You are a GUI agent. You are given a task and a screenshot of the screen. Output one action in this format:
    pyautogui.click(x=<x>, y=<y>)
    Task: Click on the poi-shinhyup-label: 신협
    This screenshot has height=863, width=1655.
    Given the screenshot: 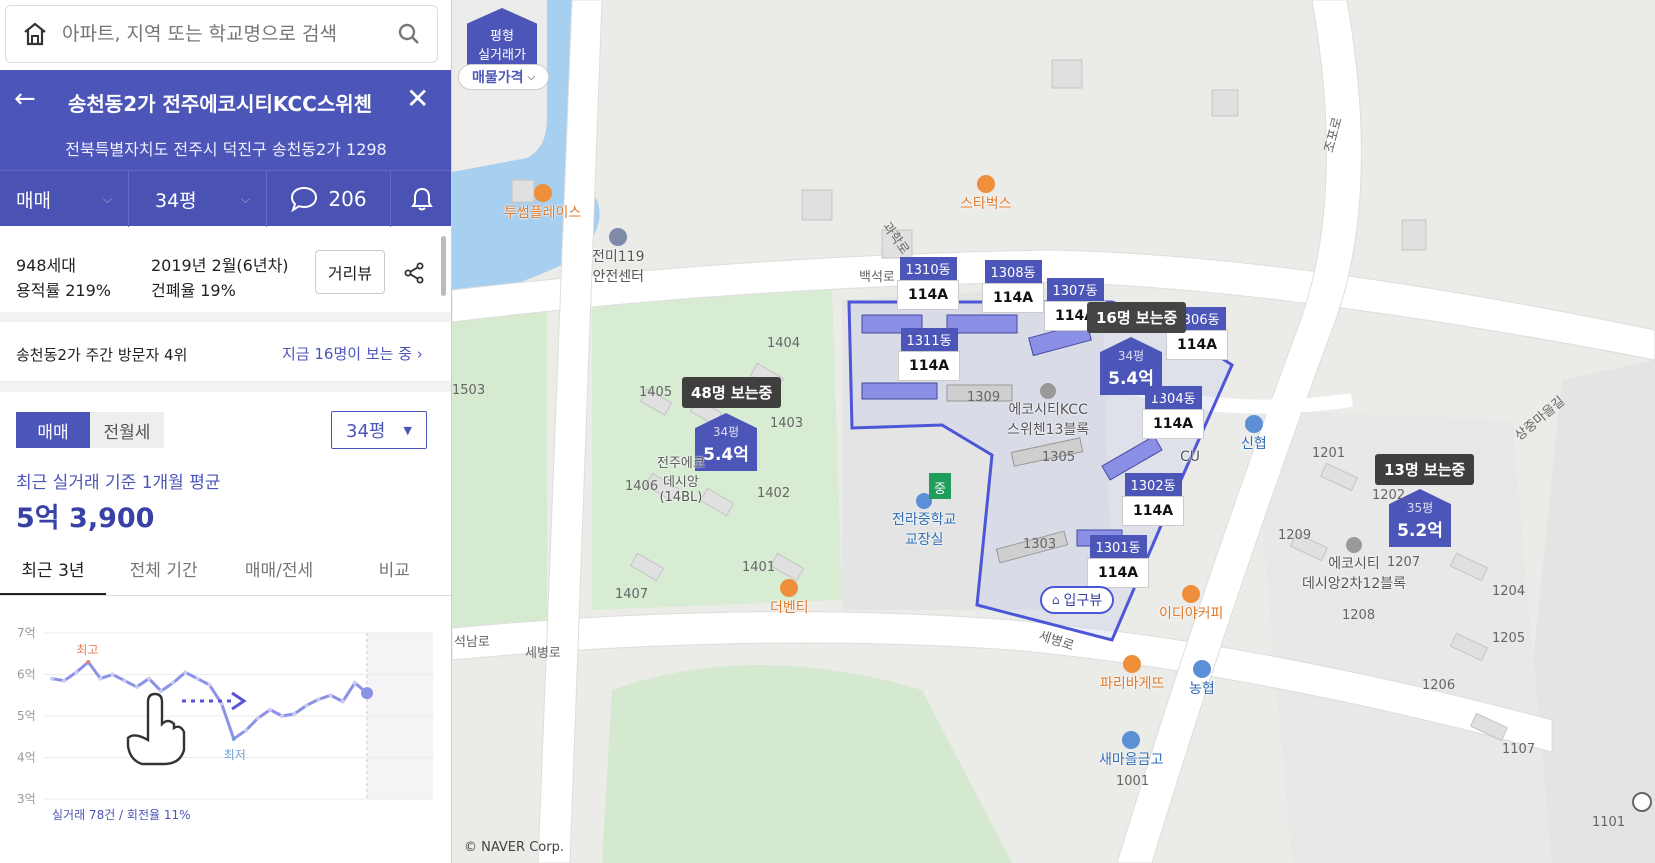 What is the action you would take?
    pyautogui.click(x=1254, y=444)
    